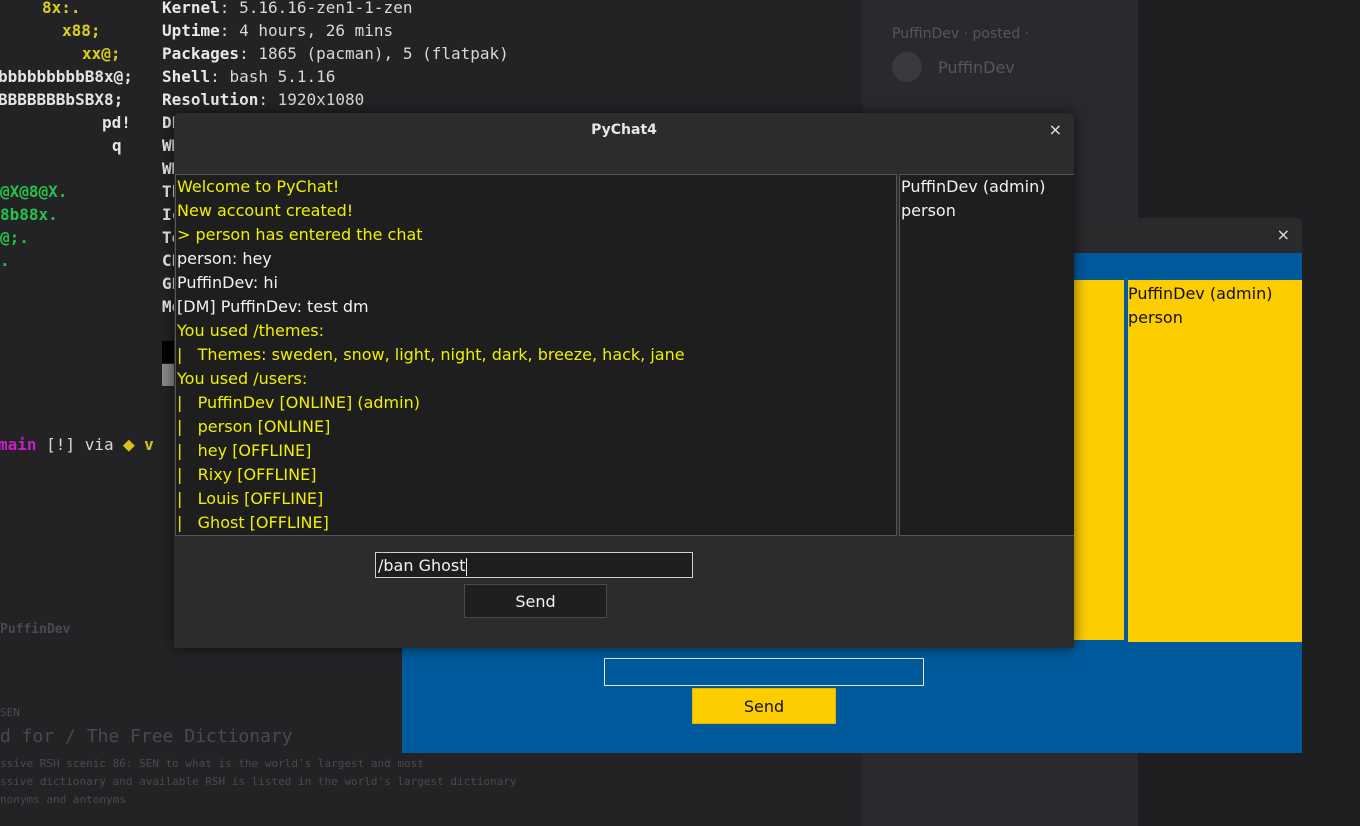 This screenshot has height=826, width=1360. I want to click on sysinfo-line: Resolution: 1920x1080, so click(263, 99).